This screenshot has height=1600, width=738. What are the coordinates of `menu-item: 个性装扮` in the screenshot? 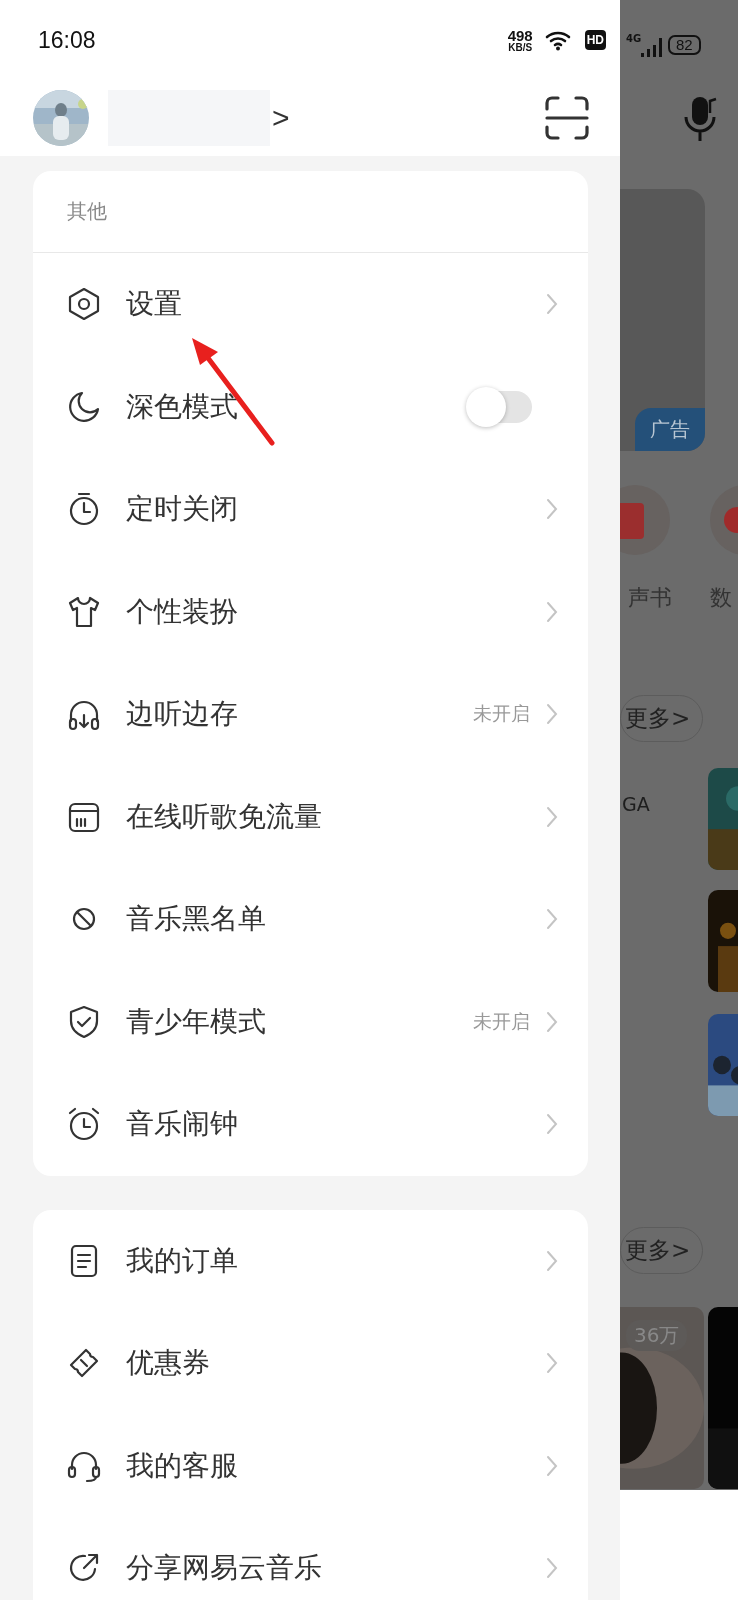 It's located at (310, 611).